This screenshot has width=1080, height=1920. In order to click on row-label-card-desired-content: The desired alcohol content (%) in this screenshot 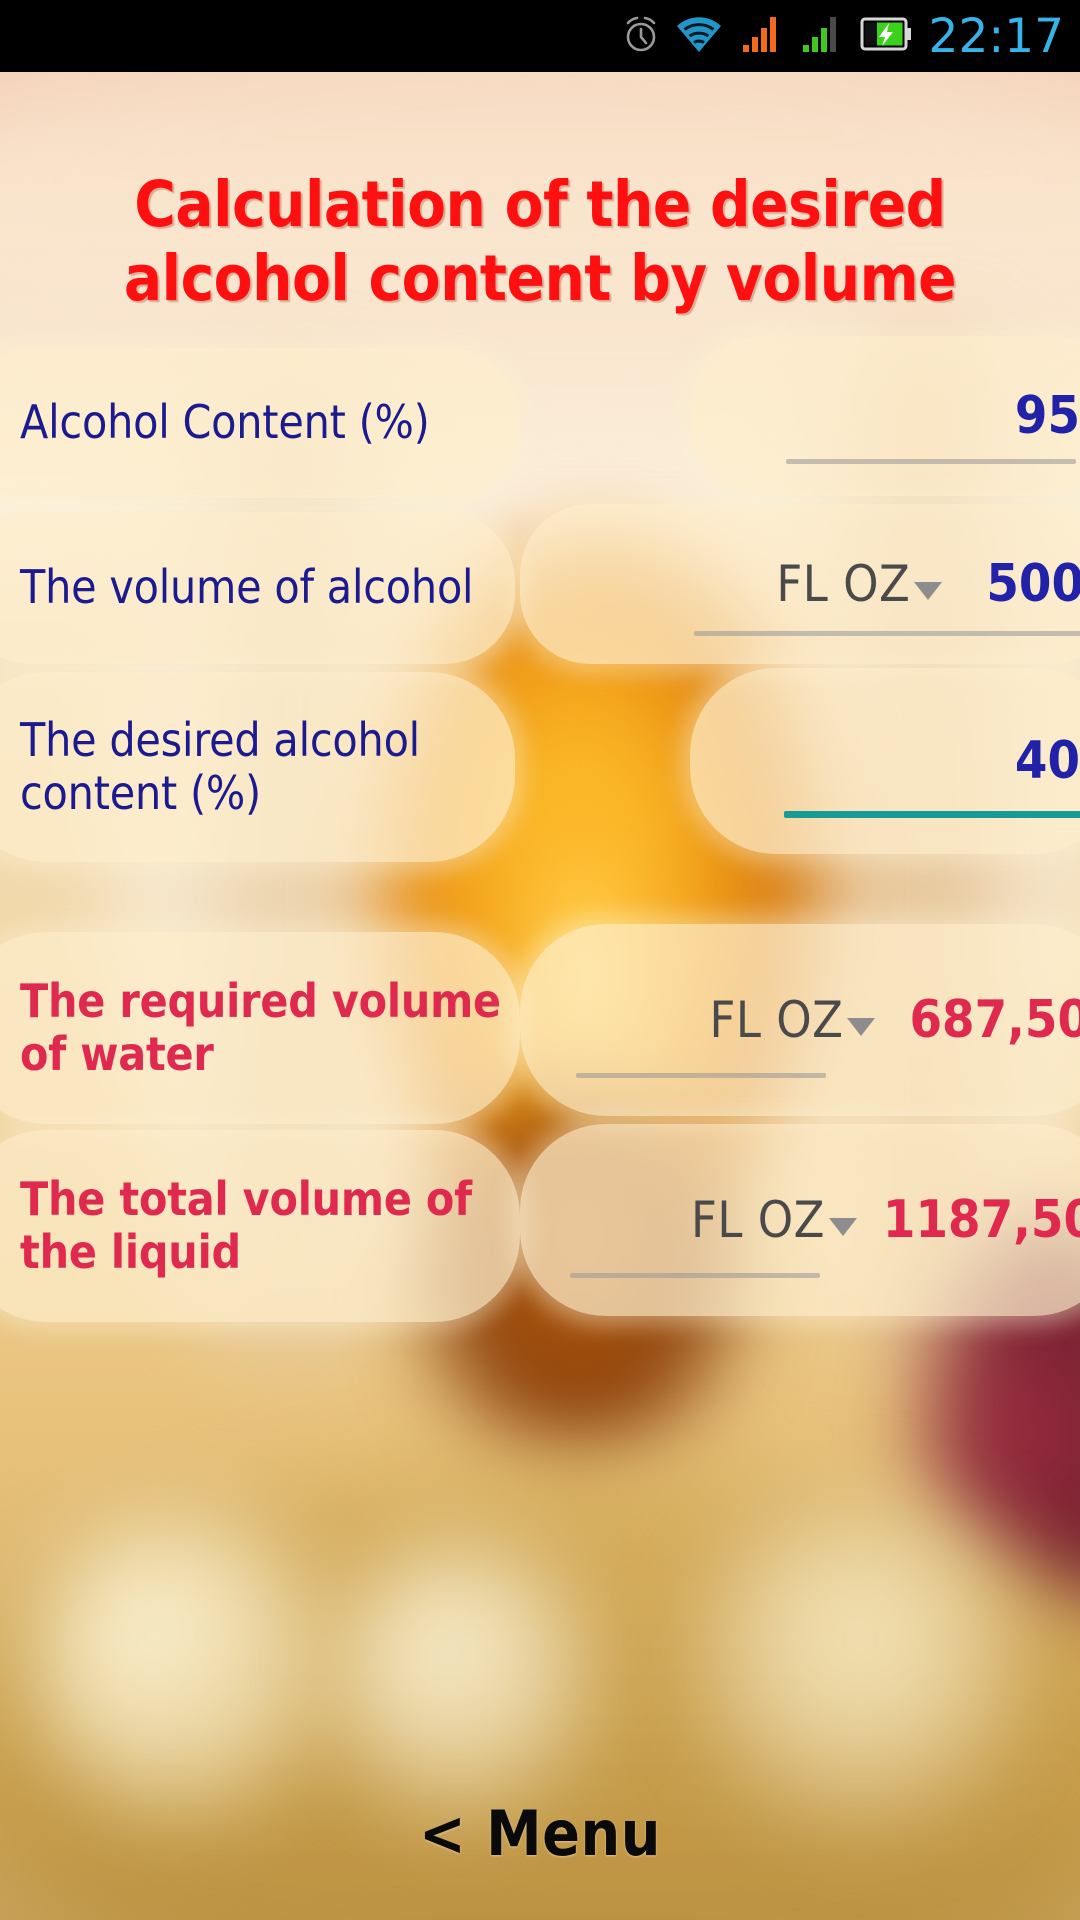, I will do `click(257, 767)`.